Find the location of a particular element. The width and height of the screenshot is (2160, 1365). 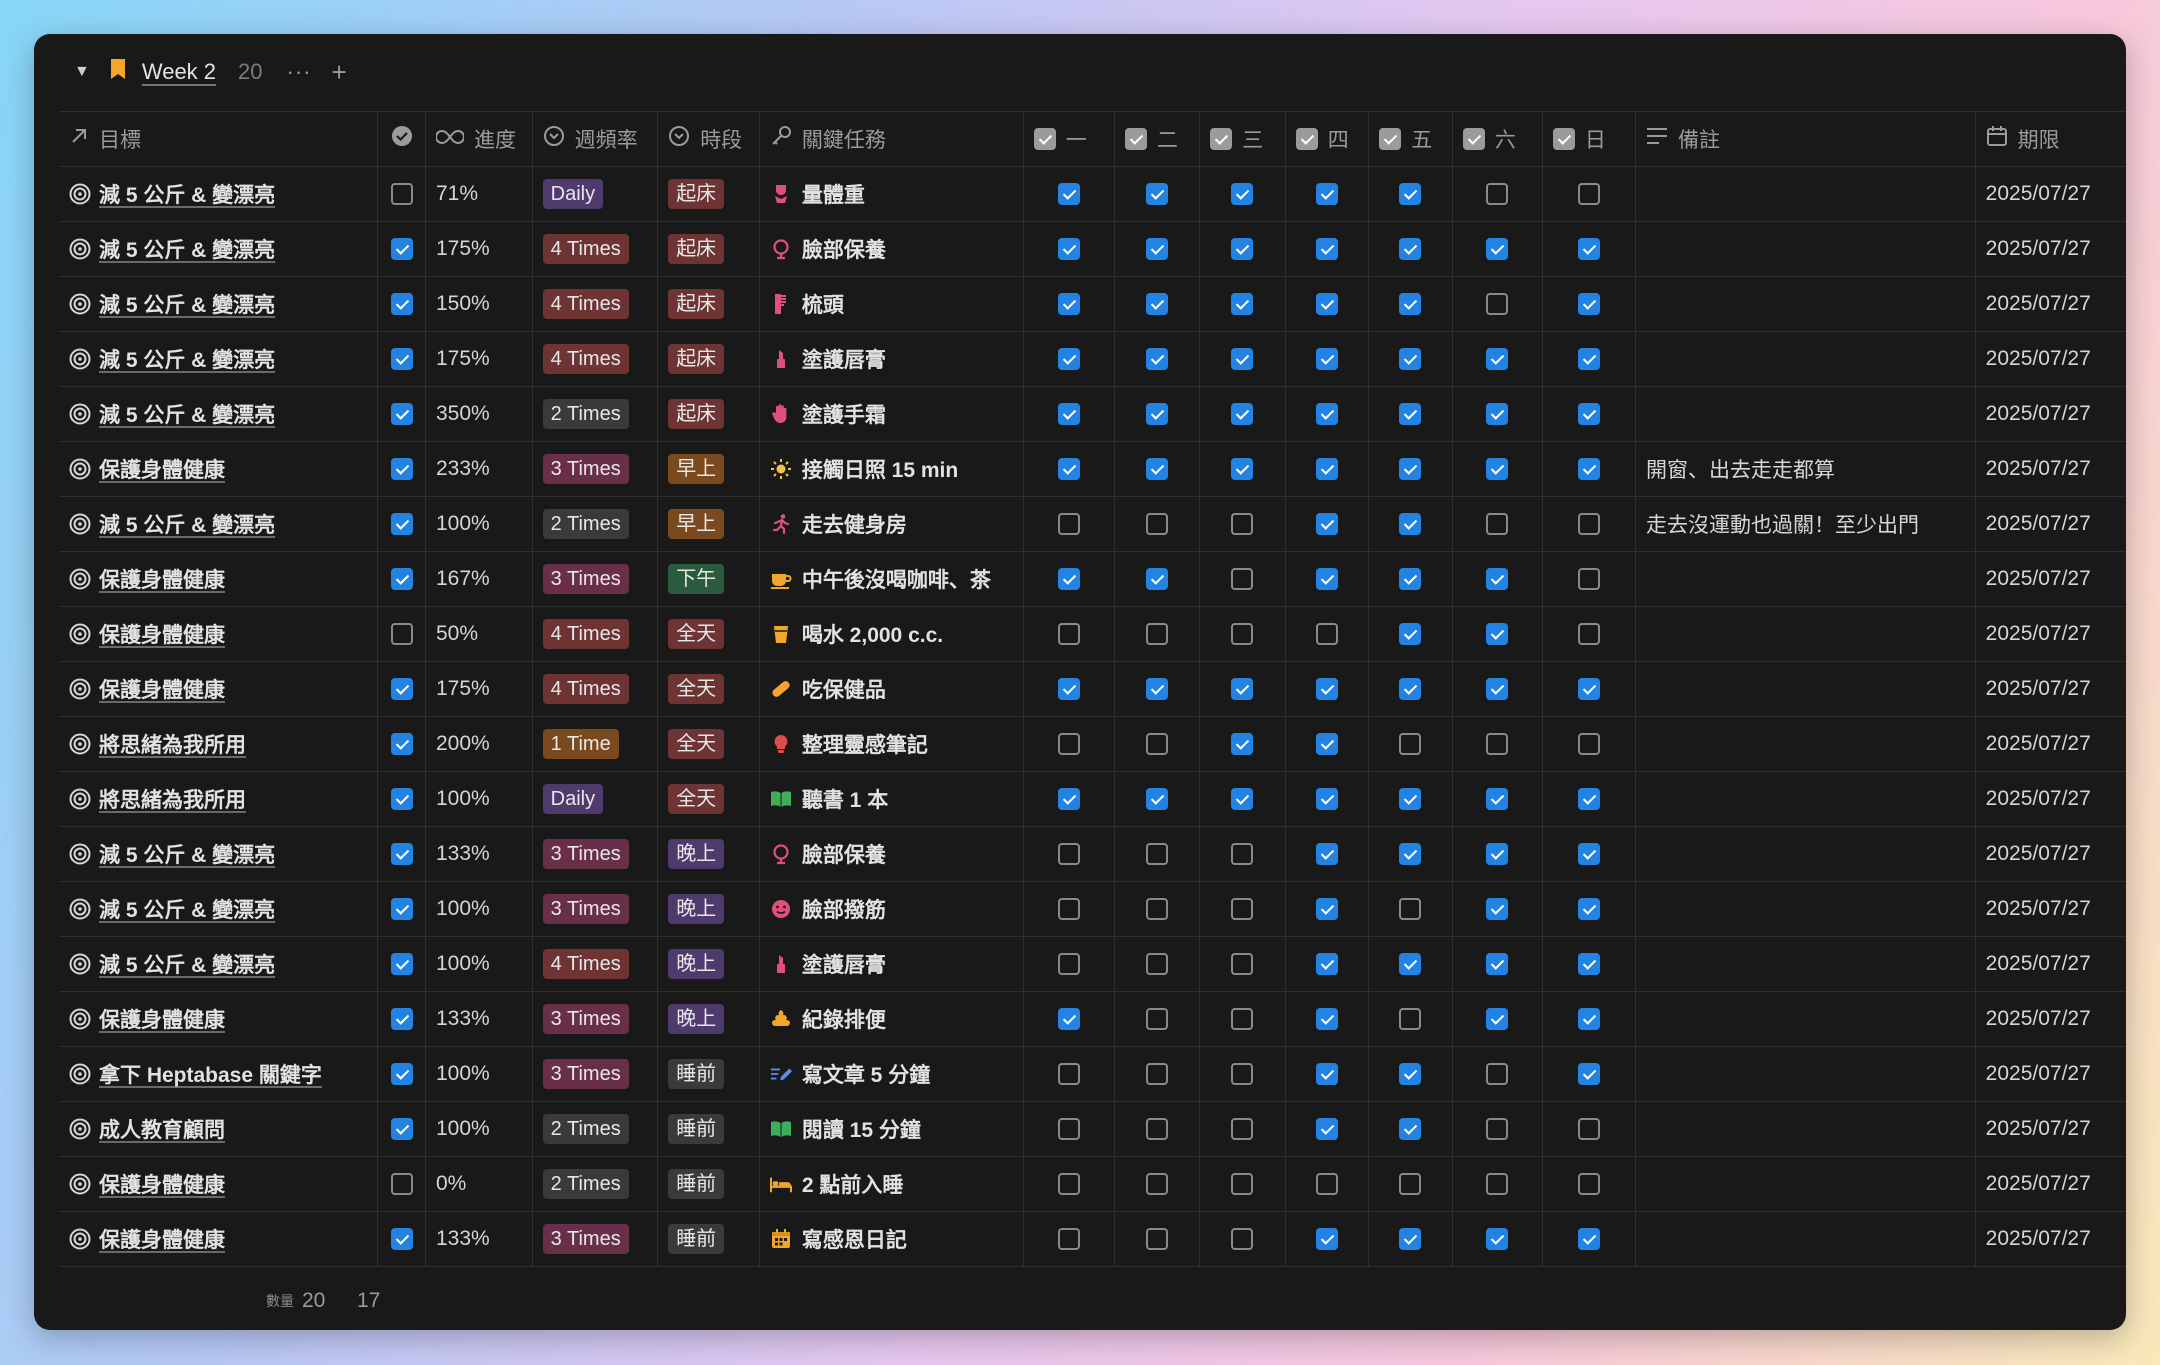

goal-link: 拿下 Heptabase 關鍵字 is located at coordinates (210, 1074).